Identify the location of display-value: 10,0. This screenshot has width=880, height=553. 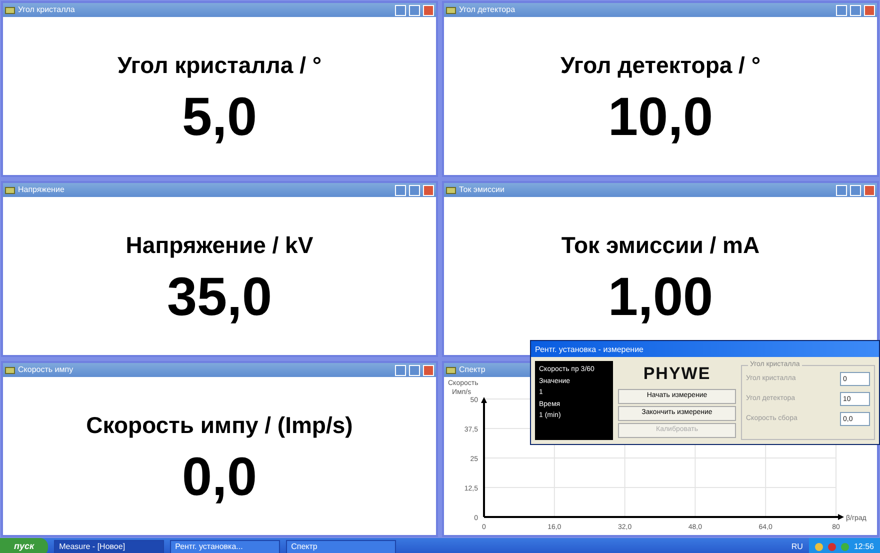
(661, 117).